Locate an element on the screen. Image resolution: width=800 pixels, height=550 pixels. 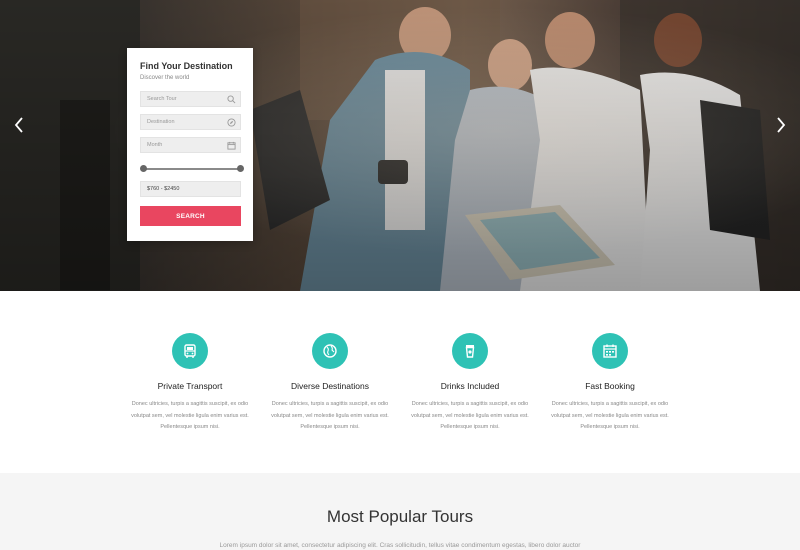
cup-icon is located at coordinates (470, 351).